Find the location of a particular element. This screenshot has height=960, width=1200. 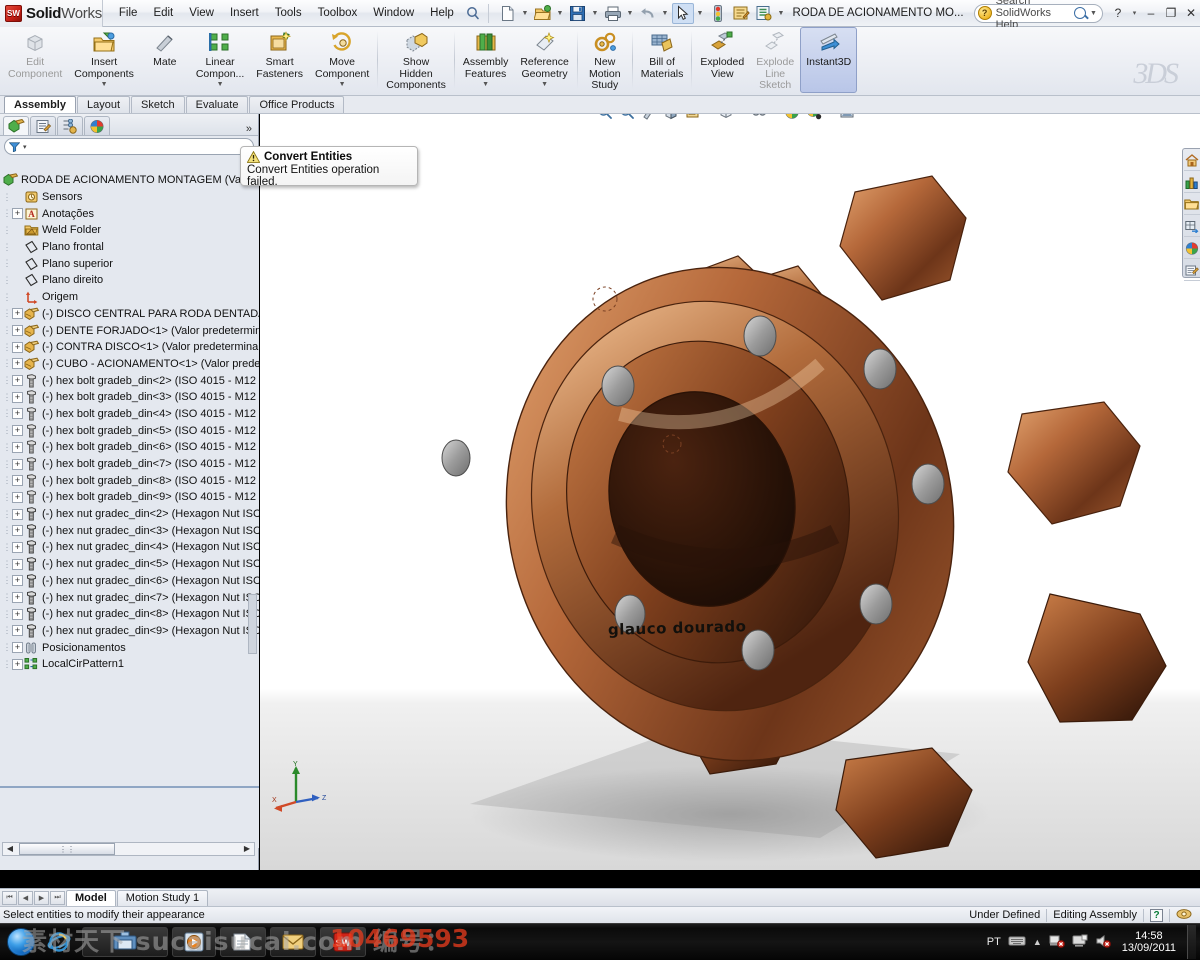

menu-item-window: Window is located at coordinates (393, 13).